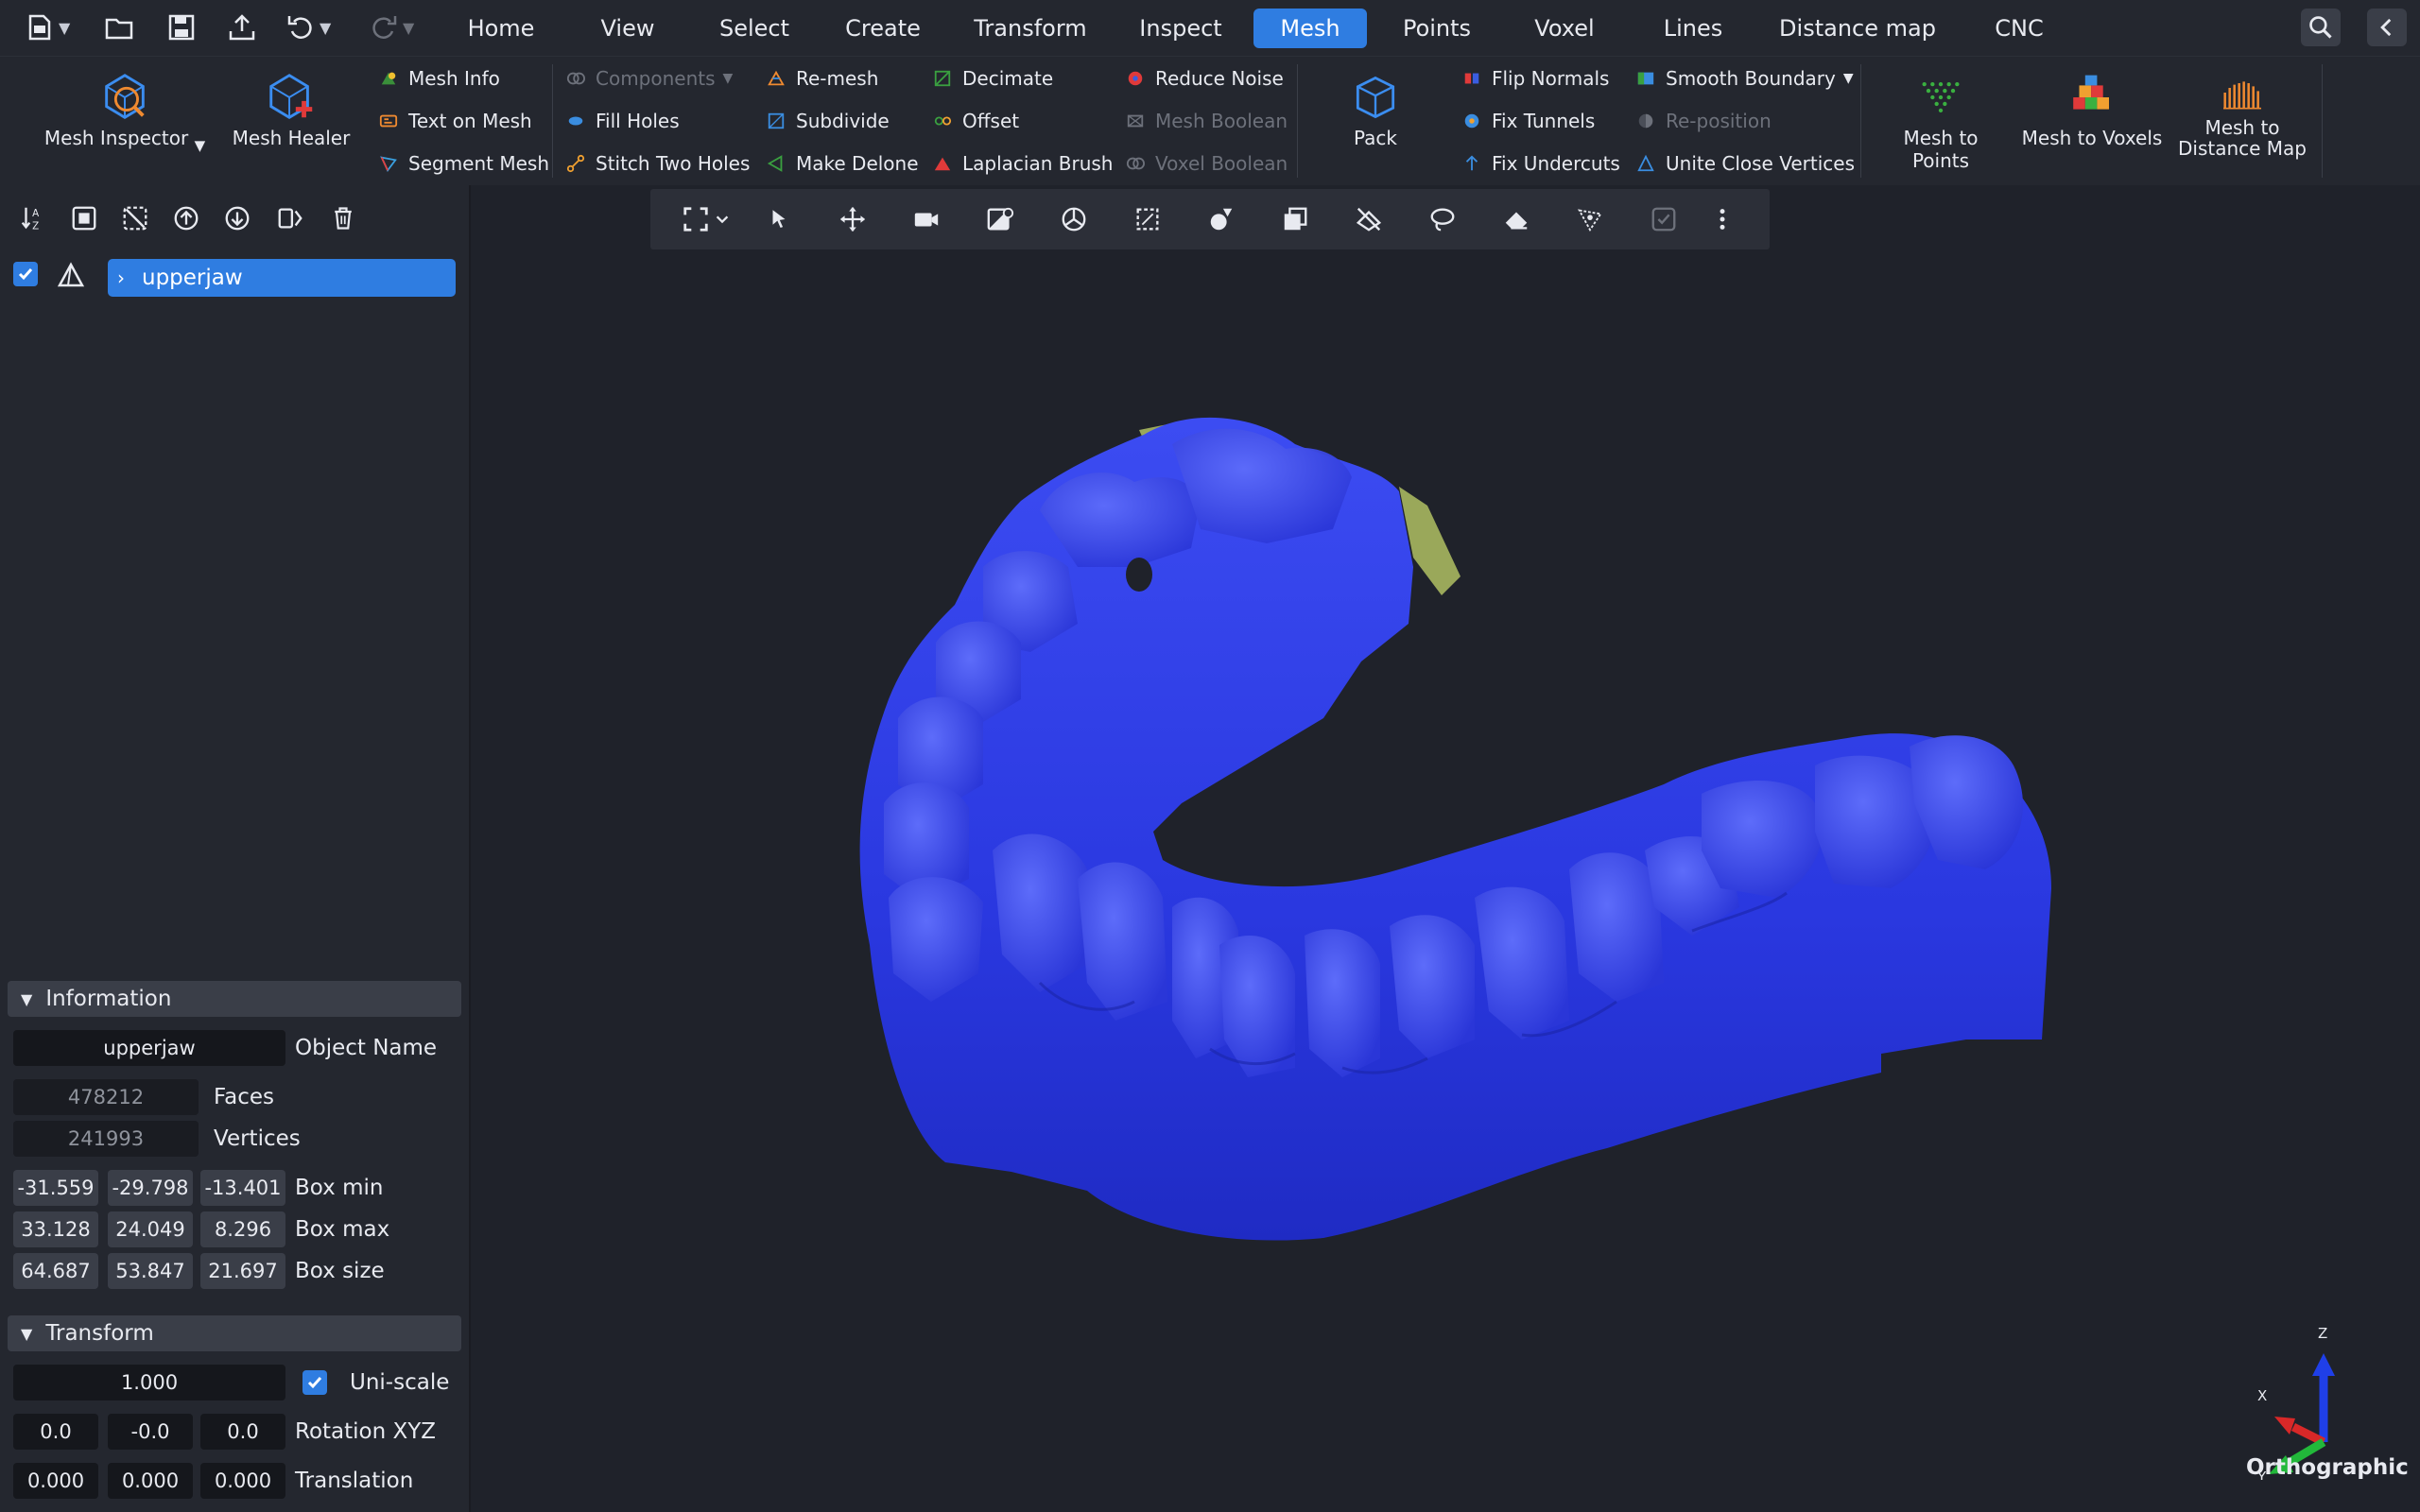 This screenshot has height=1512, width=2420. I want to click on mirror-icon, so click(290, 218).